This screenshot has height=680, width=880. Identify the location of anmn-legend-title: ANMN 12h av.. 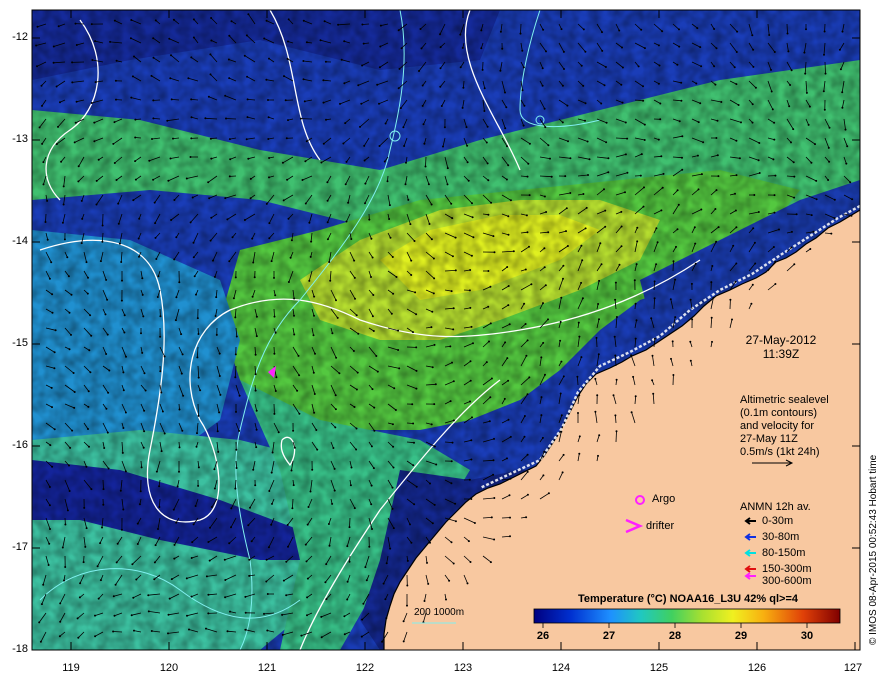
(775, 507).